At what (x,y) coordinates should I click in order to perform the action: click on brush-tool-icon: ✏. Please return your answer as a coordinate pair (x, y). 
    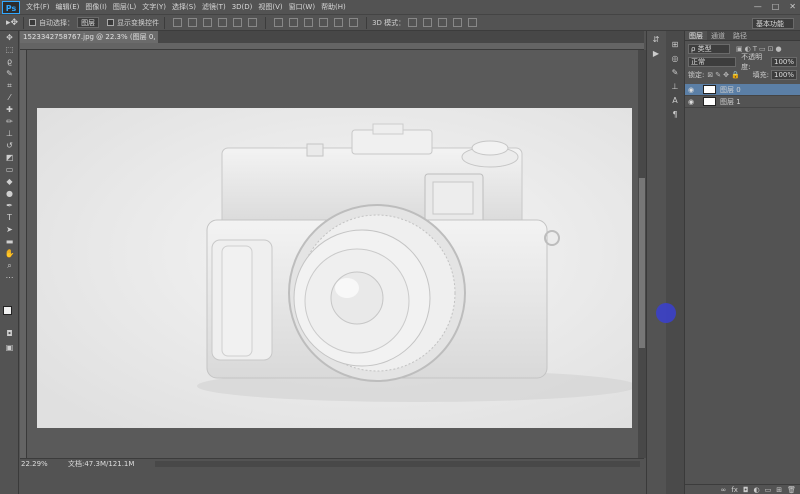
    Looking at the image, I should click on (9, 122).